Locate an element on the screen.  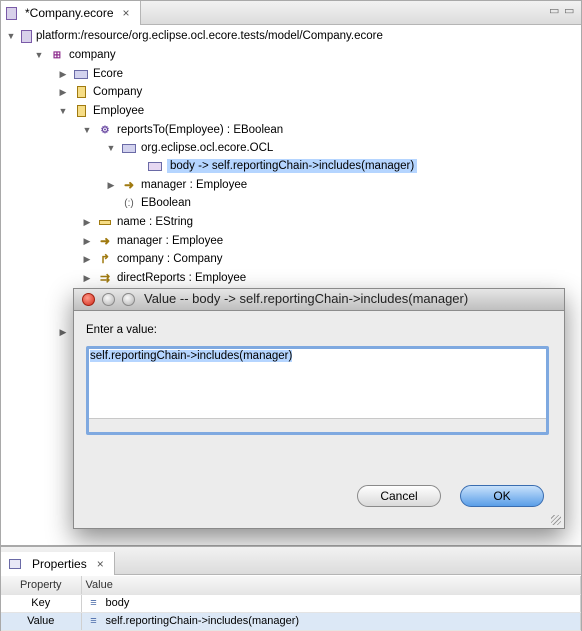
tree-row-manager-parameter: ▶ ➜ manager : Employee is located at coordinates (176, 185).